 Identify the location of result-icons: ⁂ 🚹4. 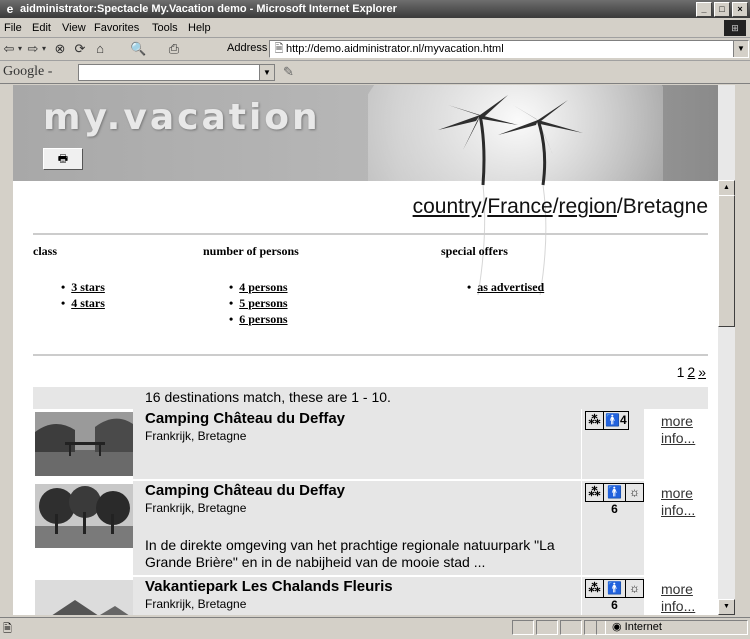
(613, 444).